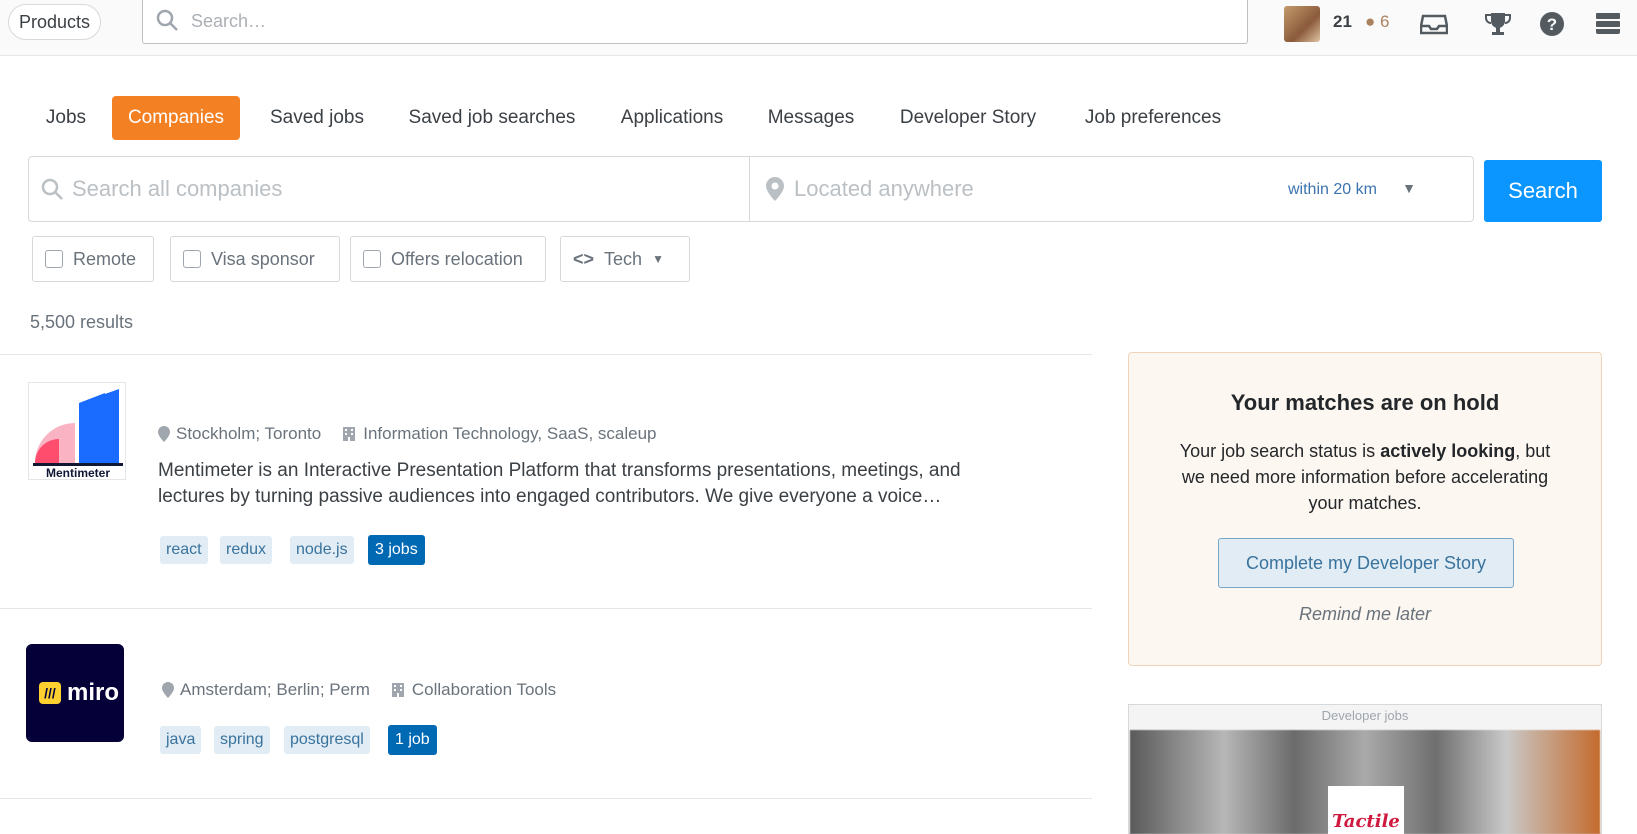  Describe the element at coordinates (1366, 563) in the screenshot. I see `complete-developer-story-button: Complete my Developer Story` at that location.